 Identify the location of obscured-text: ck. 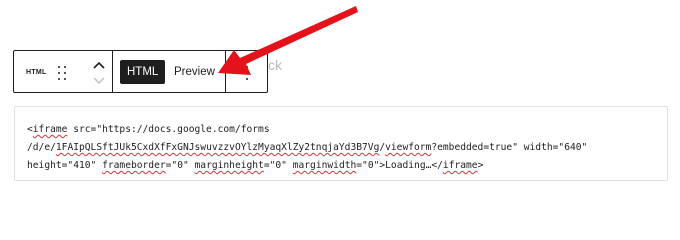
(275, 65).